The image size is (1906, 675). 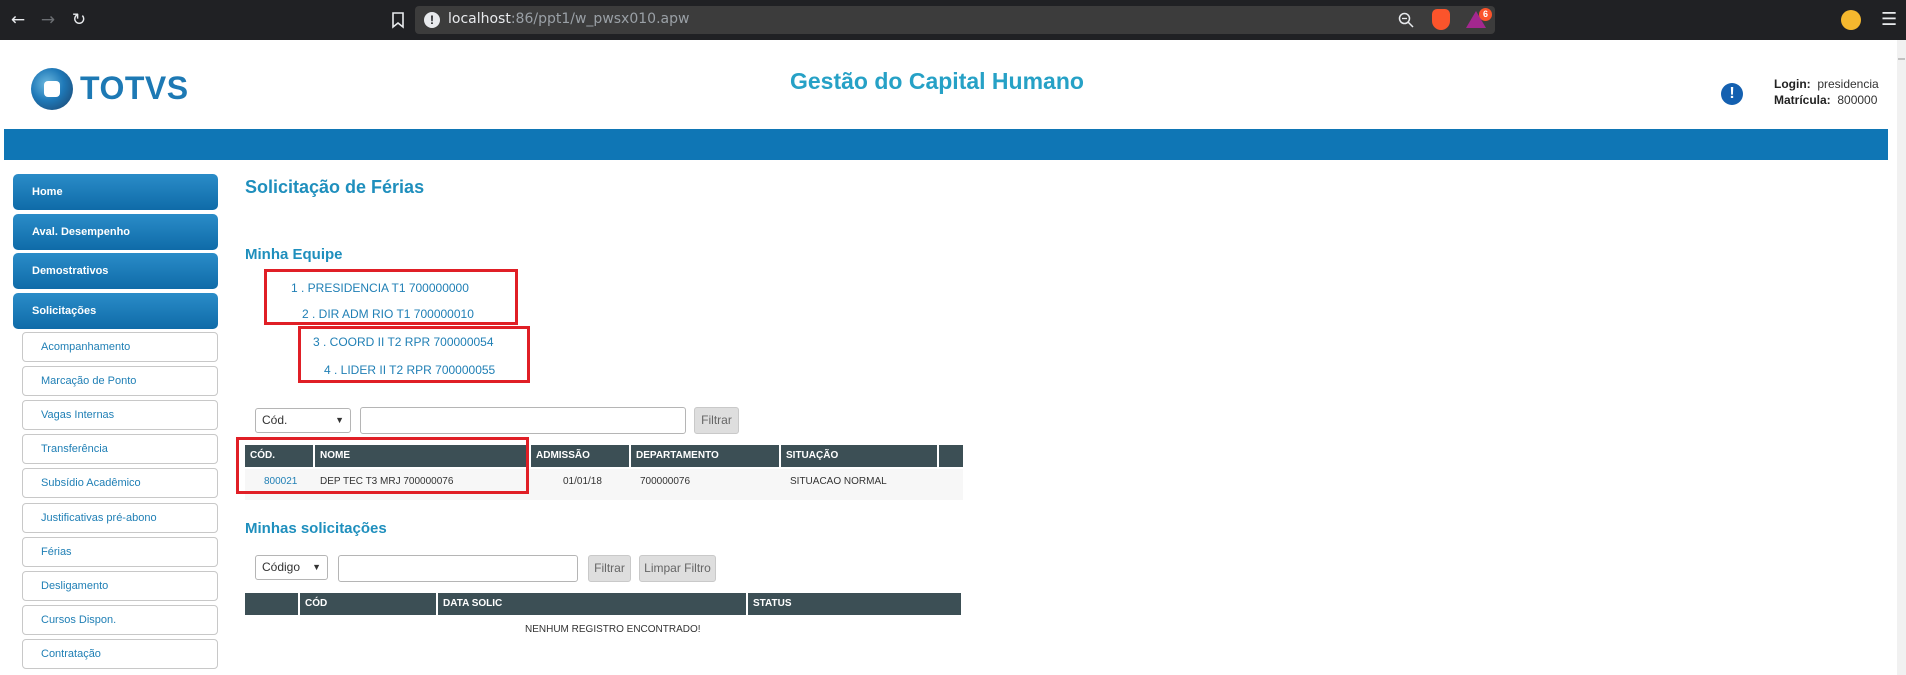 What do you see at coordinates (937, 81) in the screenshot?
I see `app-title: Gestão do Capital Humano` at bounding box center [937, 81].